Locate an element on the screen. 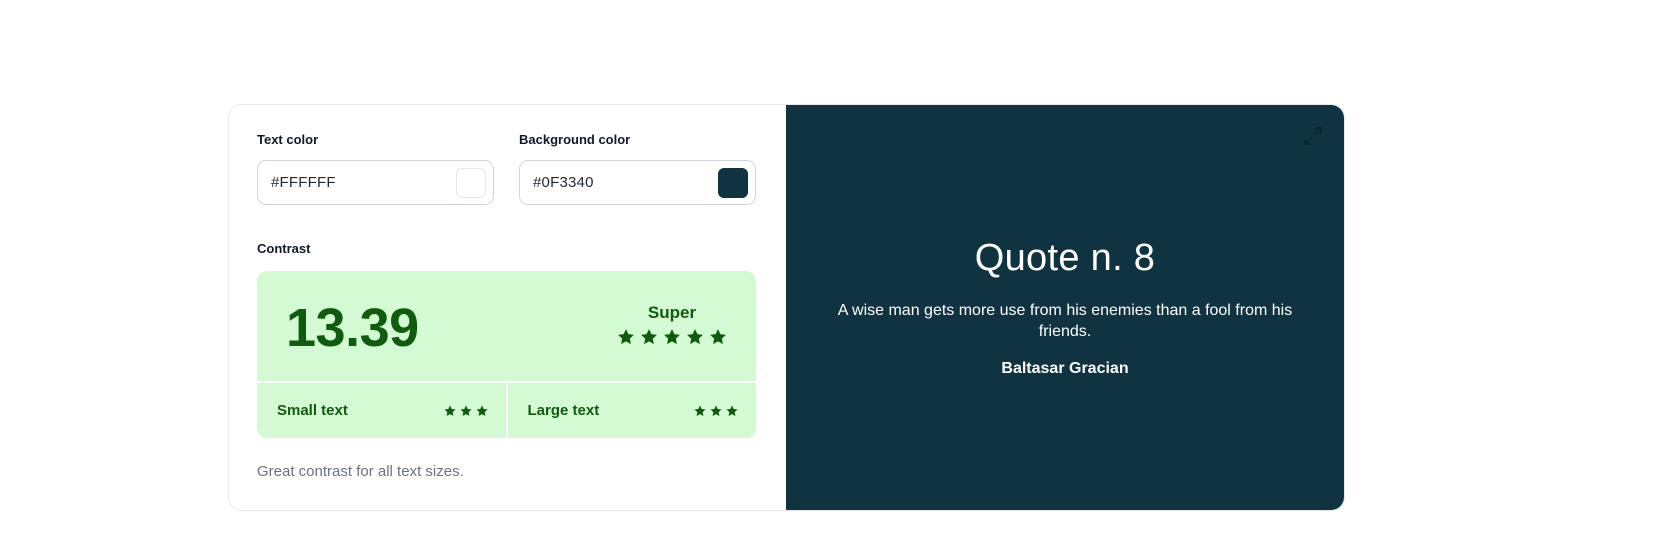 This screenshot has height=557, width=1664. contrast-ratio: 13.39 is located at coordinates (352, 328).